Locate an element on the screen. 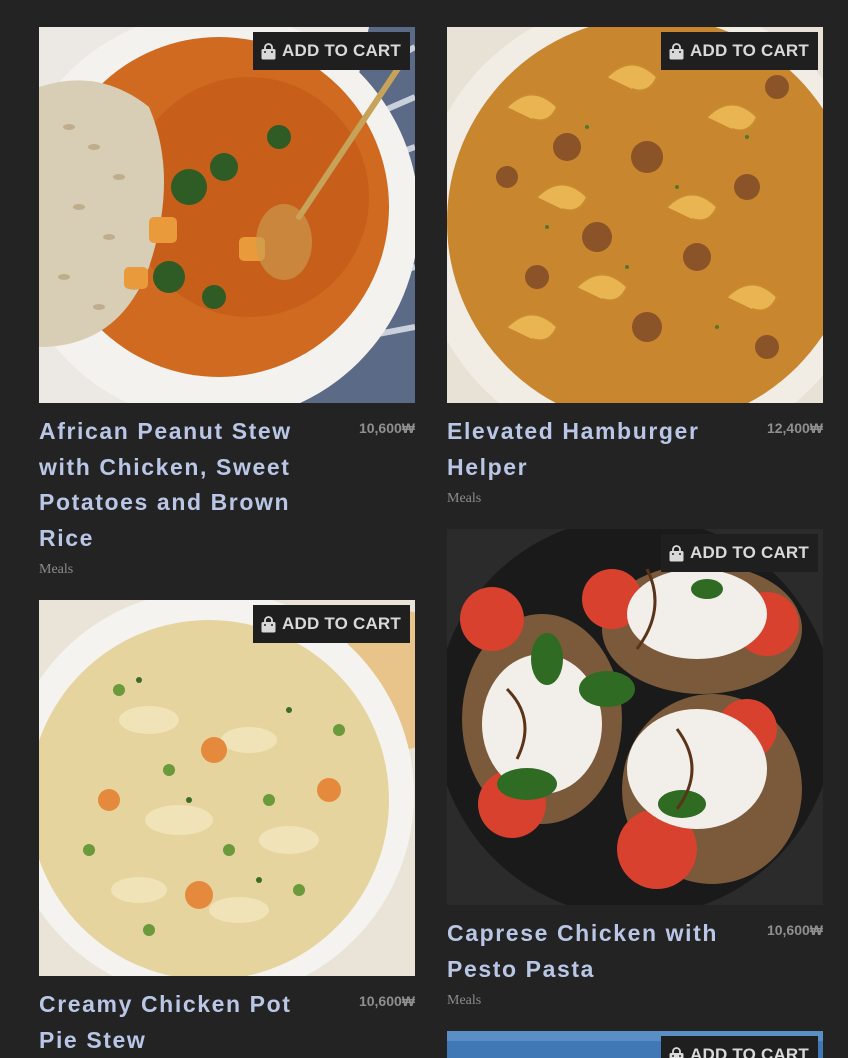 The height and width of the screenshot is (1058, 848). product-card: ADD TO CART is located at coordinates (635, 1044).